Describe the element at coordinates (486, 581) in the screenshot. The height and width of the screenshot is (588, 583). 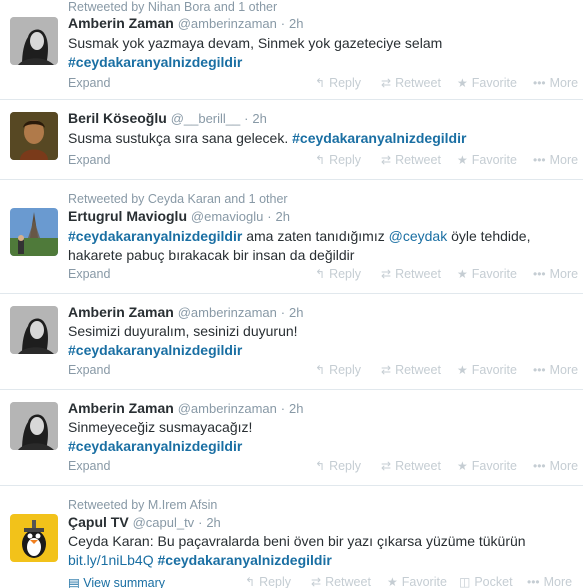
I see `pocket-button: ◫ Pocket` at that location.